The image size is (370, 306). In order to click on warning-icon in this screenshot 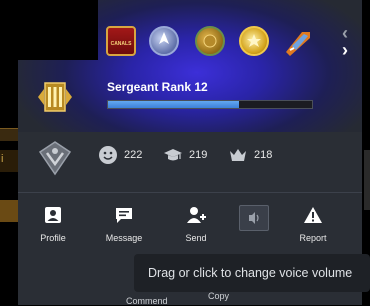, I will do `click(313, 215)`.